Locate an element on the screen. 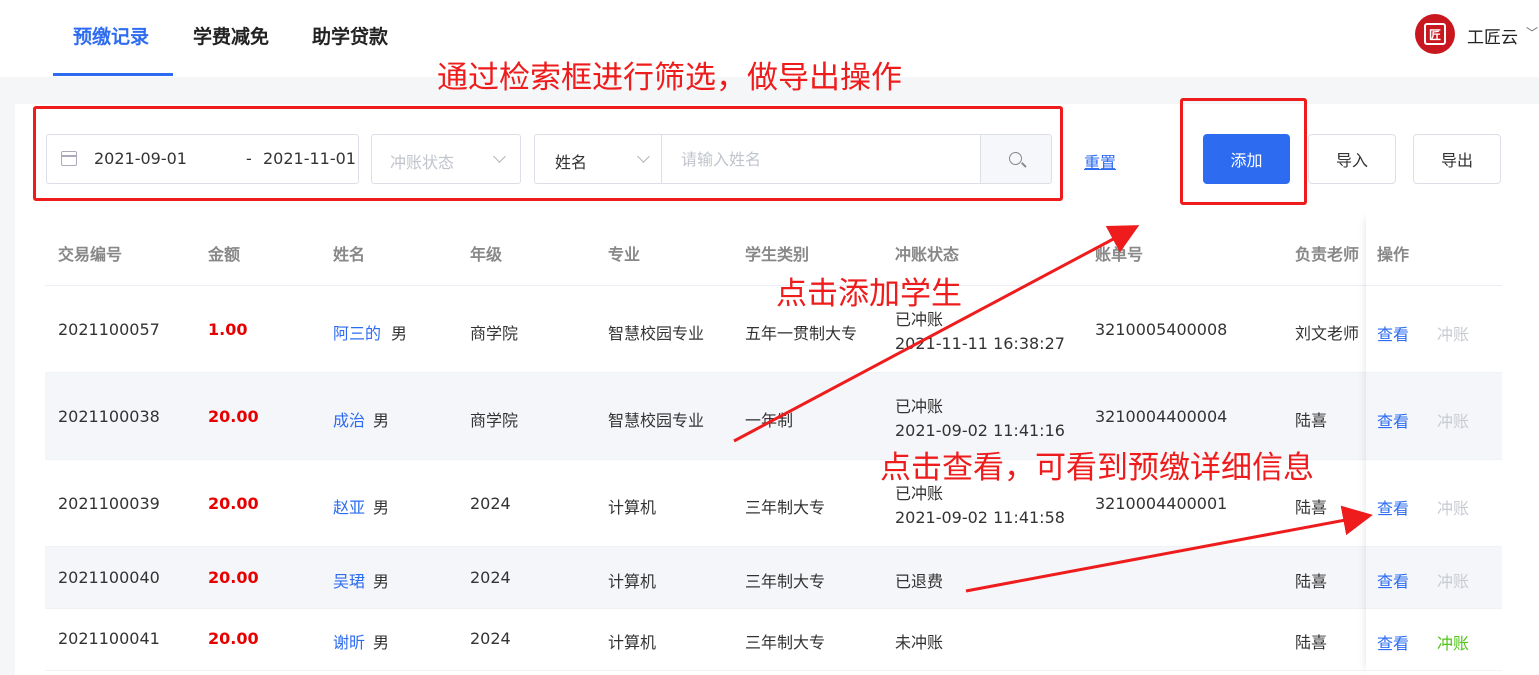  tab-prepay-records: 预缴记录 is located at coordinates (111, 35).